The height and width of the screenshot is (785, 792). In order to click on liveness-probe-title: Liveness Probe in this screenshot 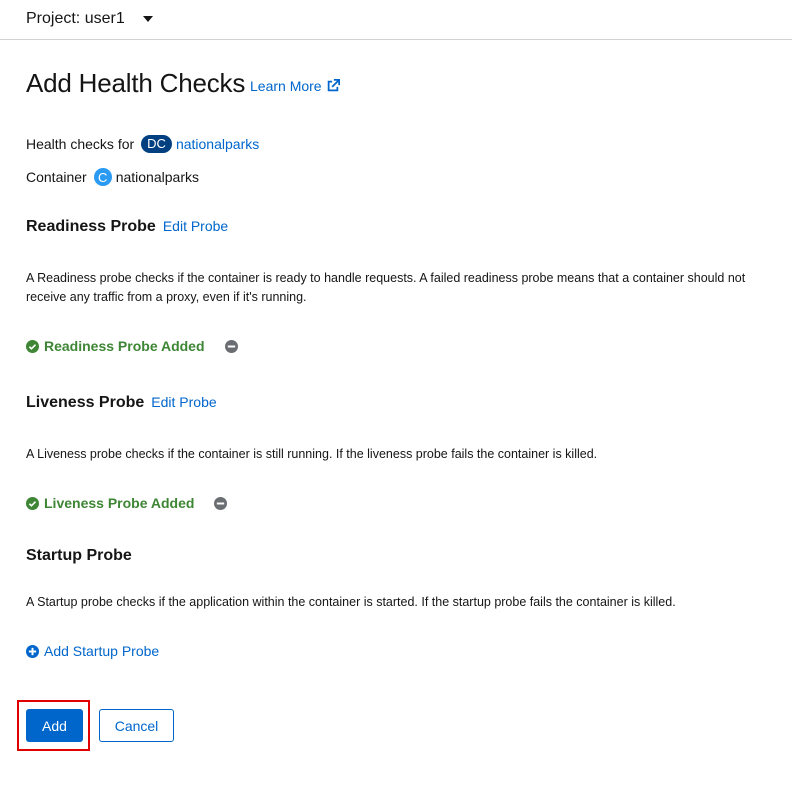, I will do `click(85, 402)`.